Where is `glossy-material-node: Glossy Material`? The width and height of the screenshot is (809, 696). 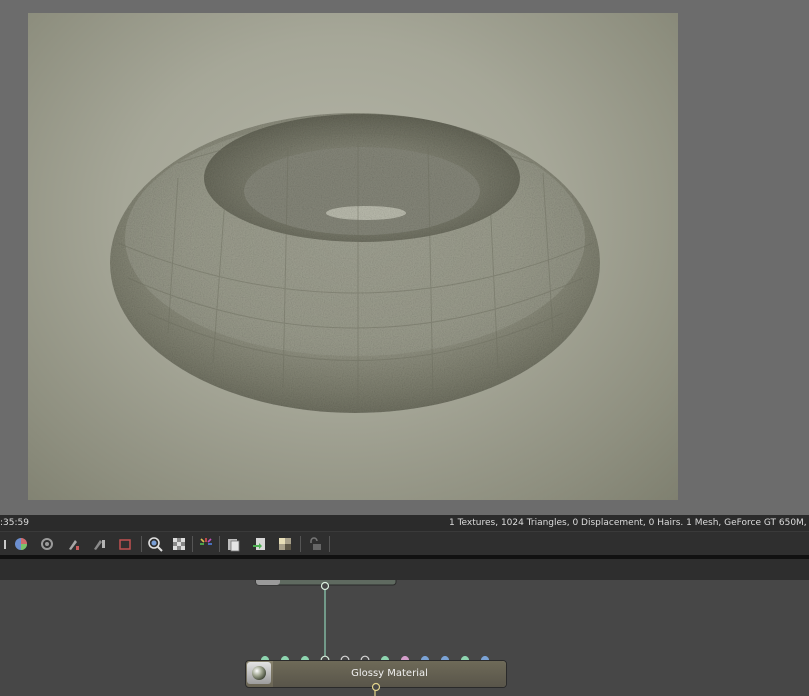 glossy-material-node: Glossy Material is located at coordinates (376, 676).